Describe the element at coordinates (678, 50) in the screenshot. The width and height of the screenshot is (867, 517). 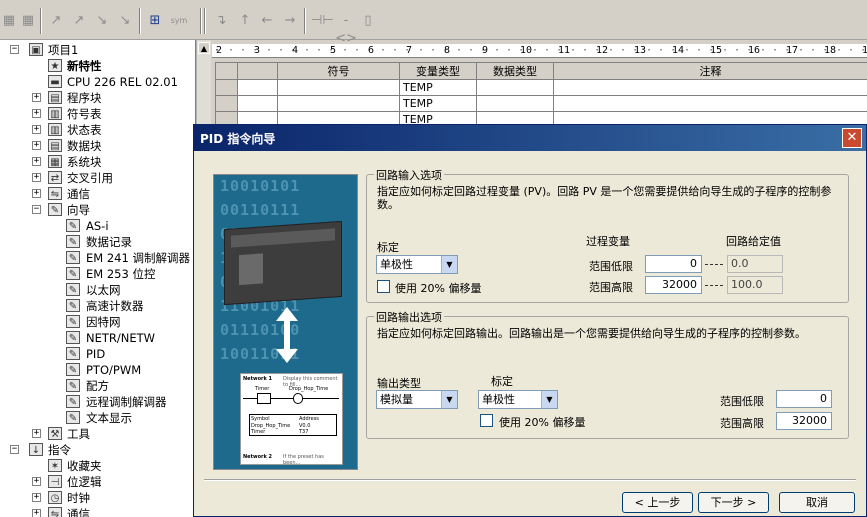
I see `ruler-label: 14` at that location.